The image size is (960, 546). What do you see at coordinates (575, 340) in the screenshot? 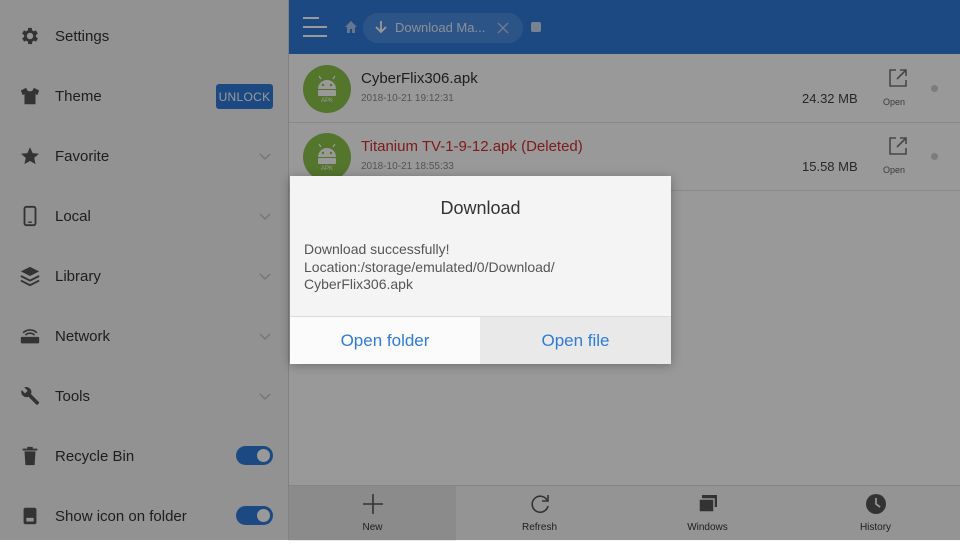
I see `open-file-button: Open file` at bounding box center [575, 340].